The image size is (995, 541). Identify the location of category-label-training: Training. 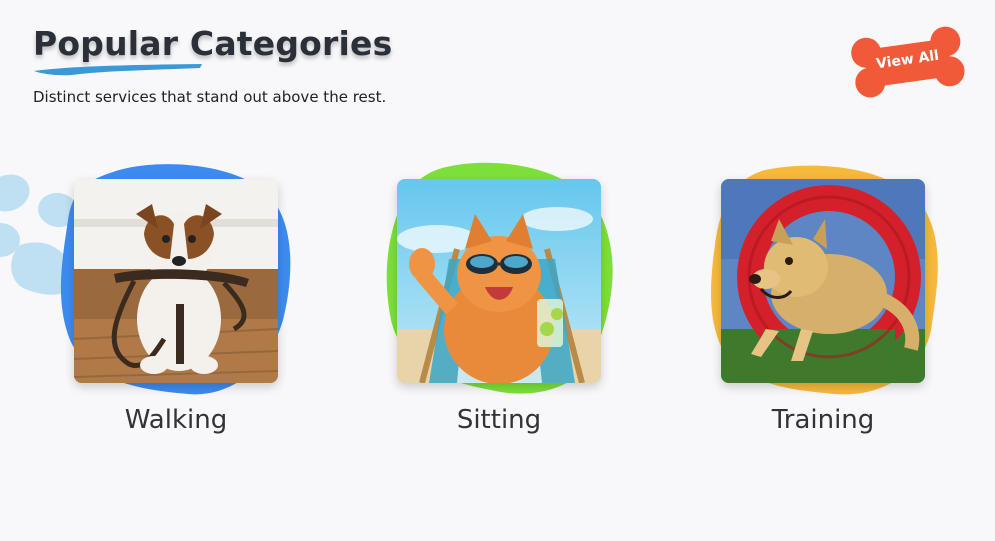
(823, 420).